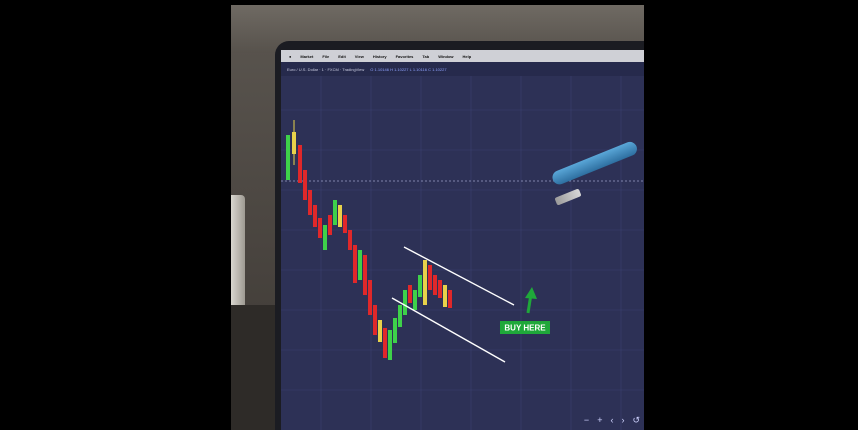  I want to click on reset-icon: ↺, so click(636, 420).